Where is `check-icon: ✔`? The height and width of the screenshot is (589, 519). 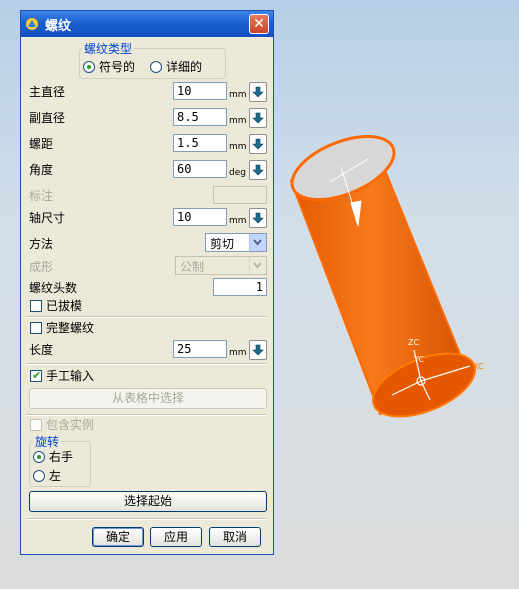 check-icon: ✔ is located at coordinates (37, 375).